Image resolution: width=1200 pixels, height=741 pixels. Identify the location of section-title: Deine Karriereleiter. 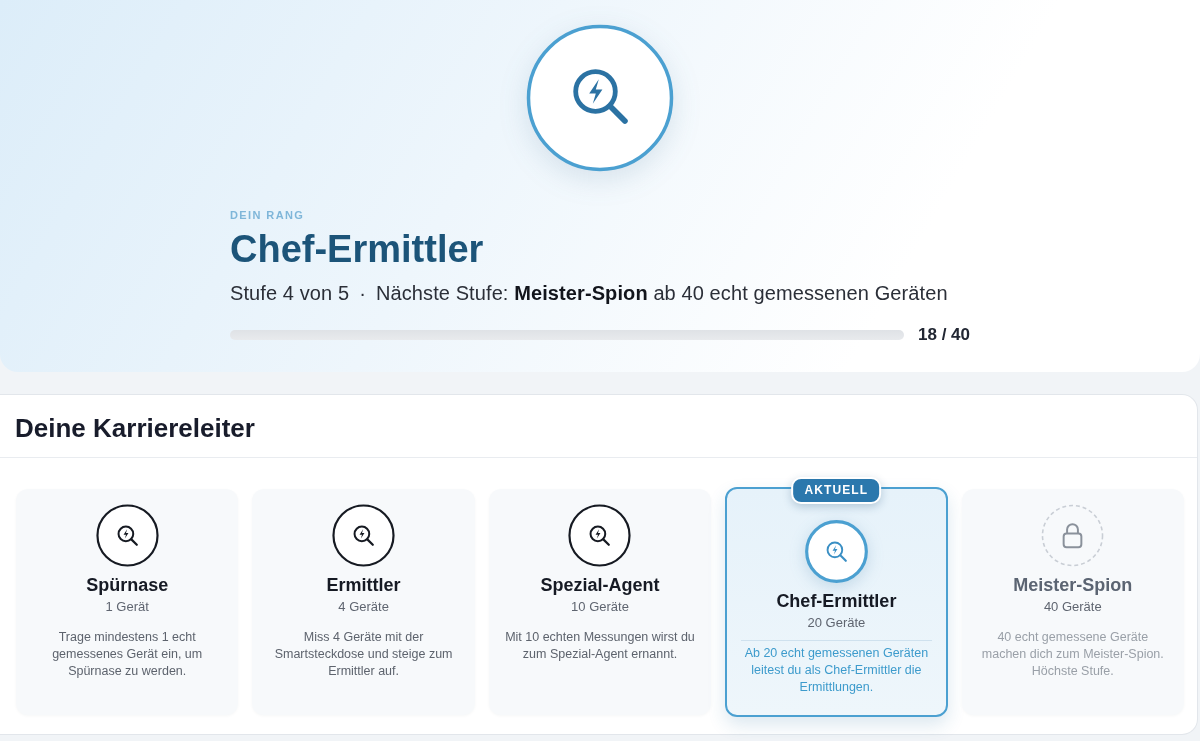
(135, 428).